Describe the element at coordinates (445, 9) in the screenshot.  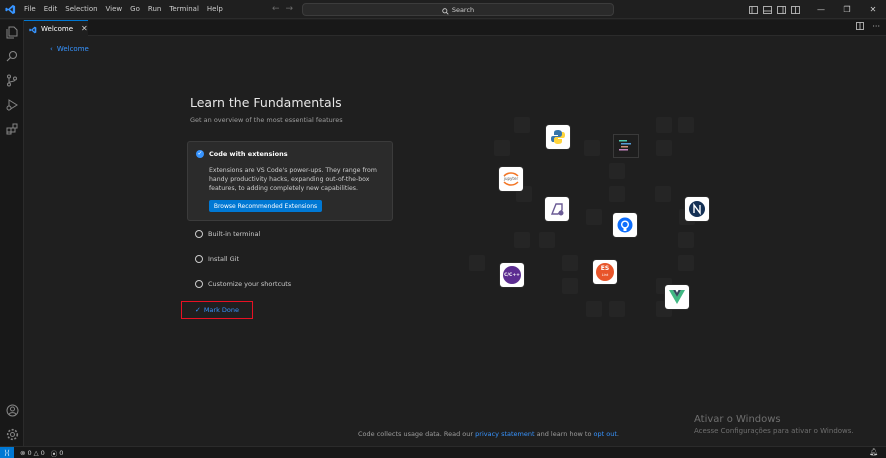
I see `search-icon` at that location.